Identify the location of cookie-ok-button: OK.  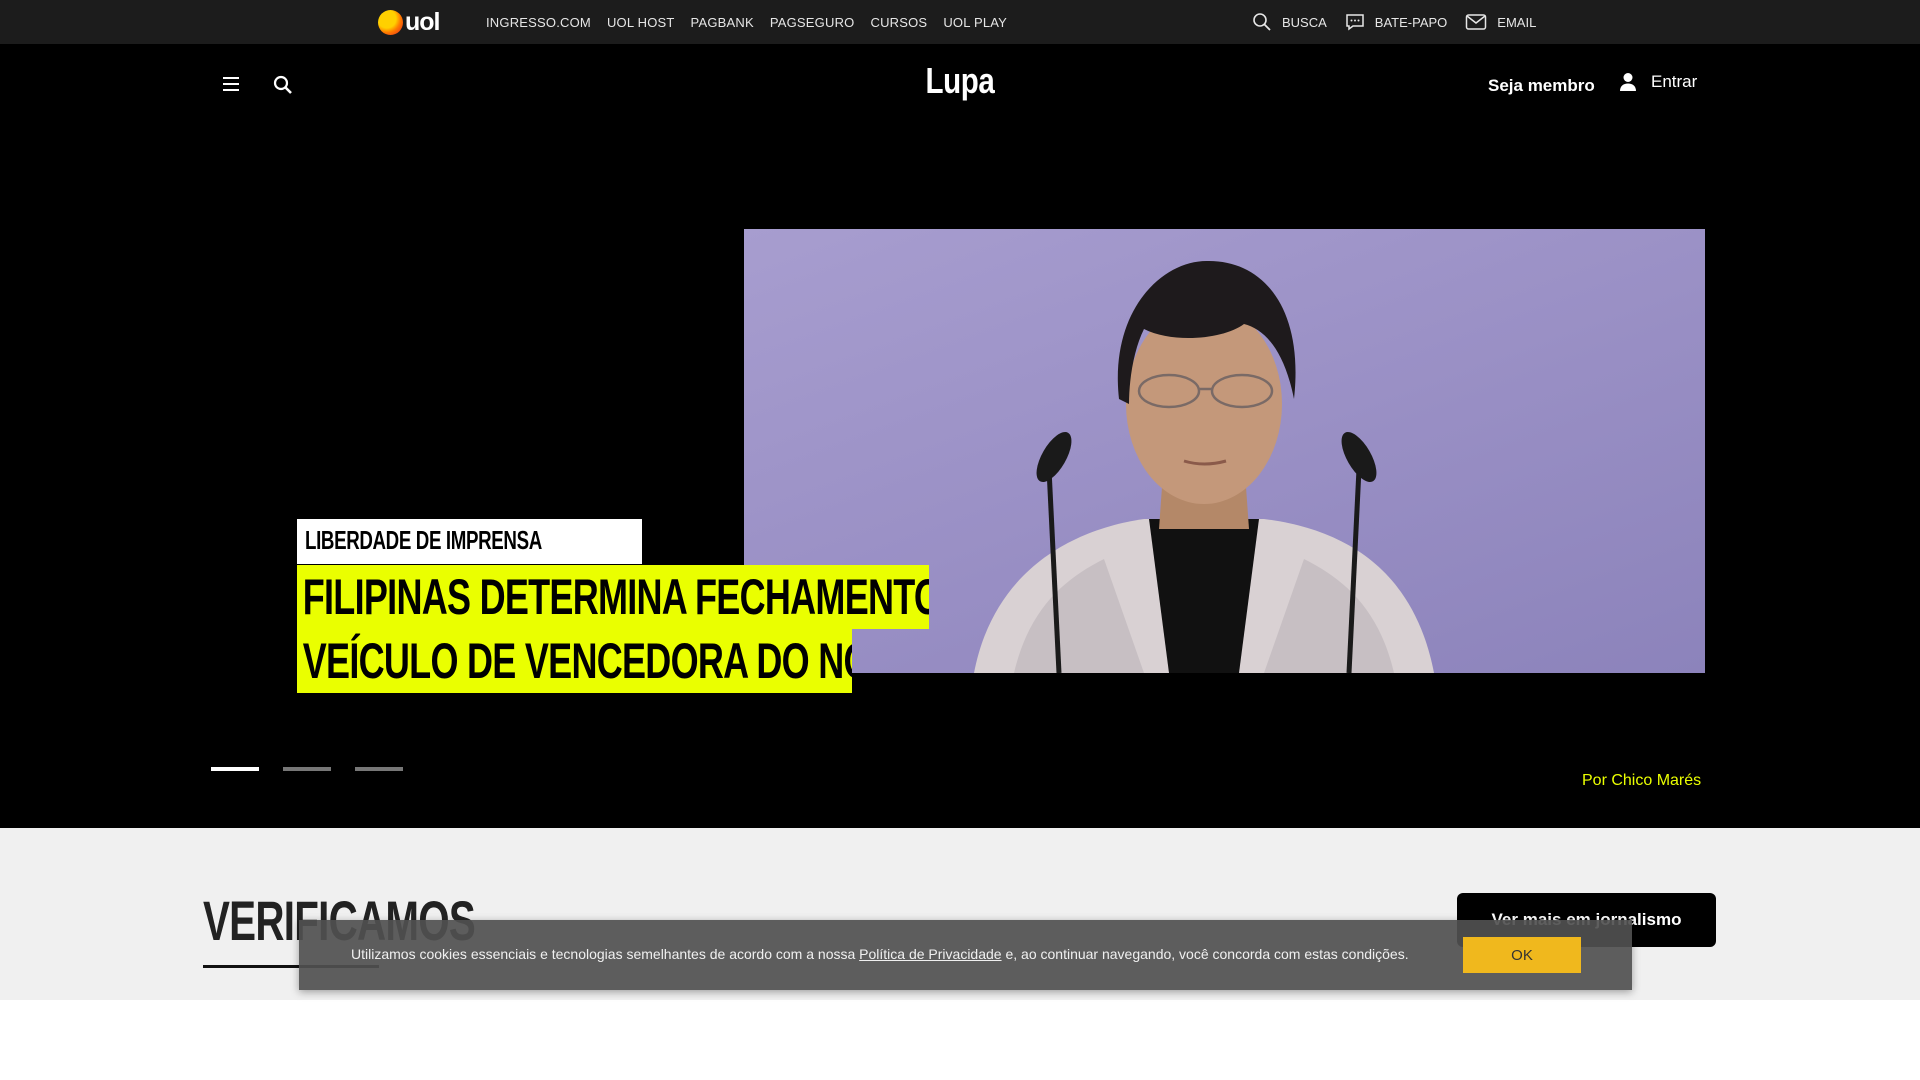
(1522, 955).